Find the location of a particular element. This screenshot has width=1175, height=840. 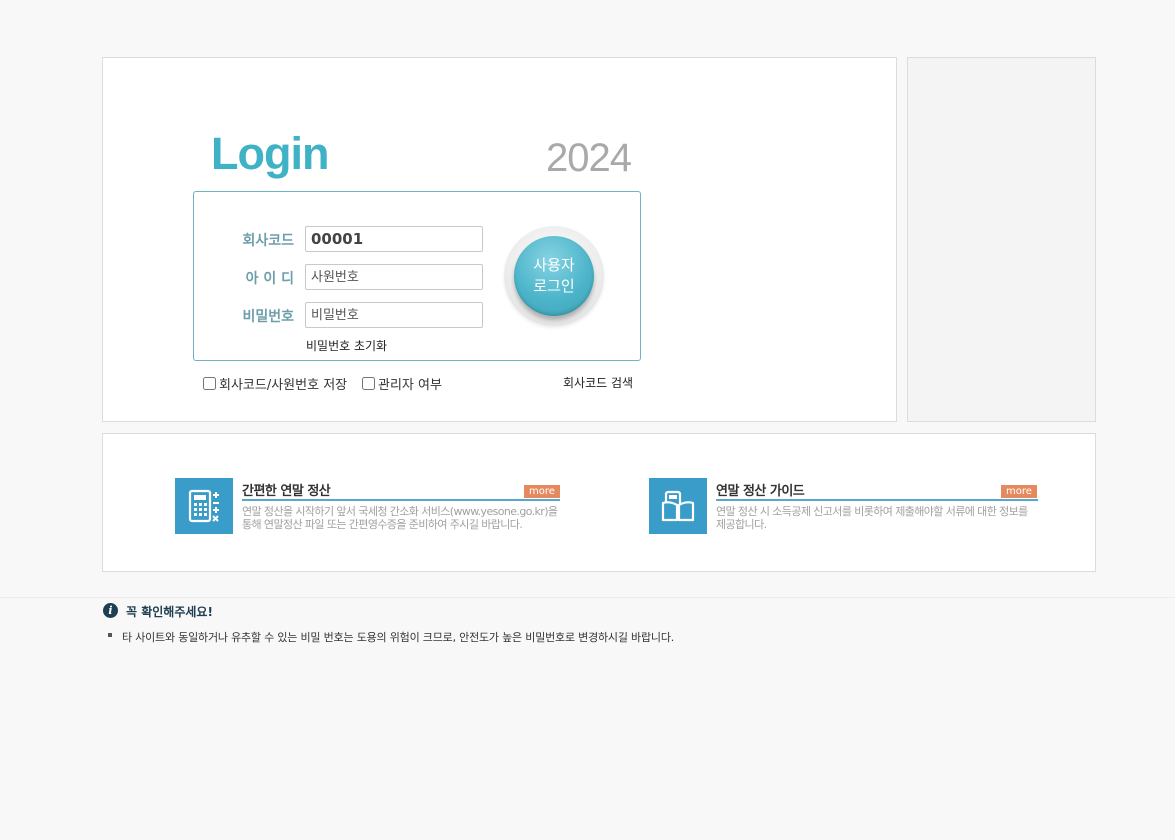

login-button-ring: 사용자 로그인 is located at coordinates (554, 276).